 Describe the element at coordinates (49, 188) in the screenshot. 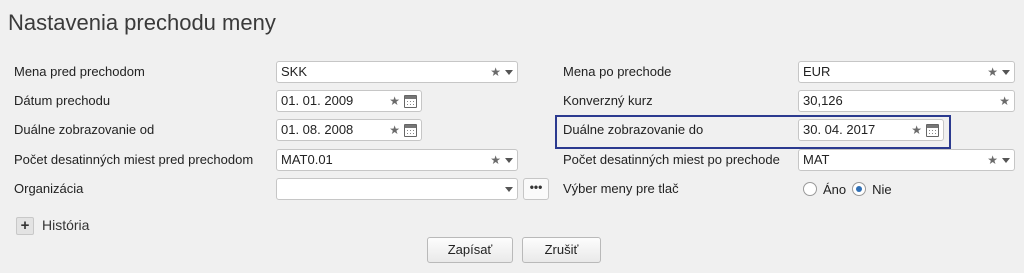

I see `organization-label: Organizácia` at that location.